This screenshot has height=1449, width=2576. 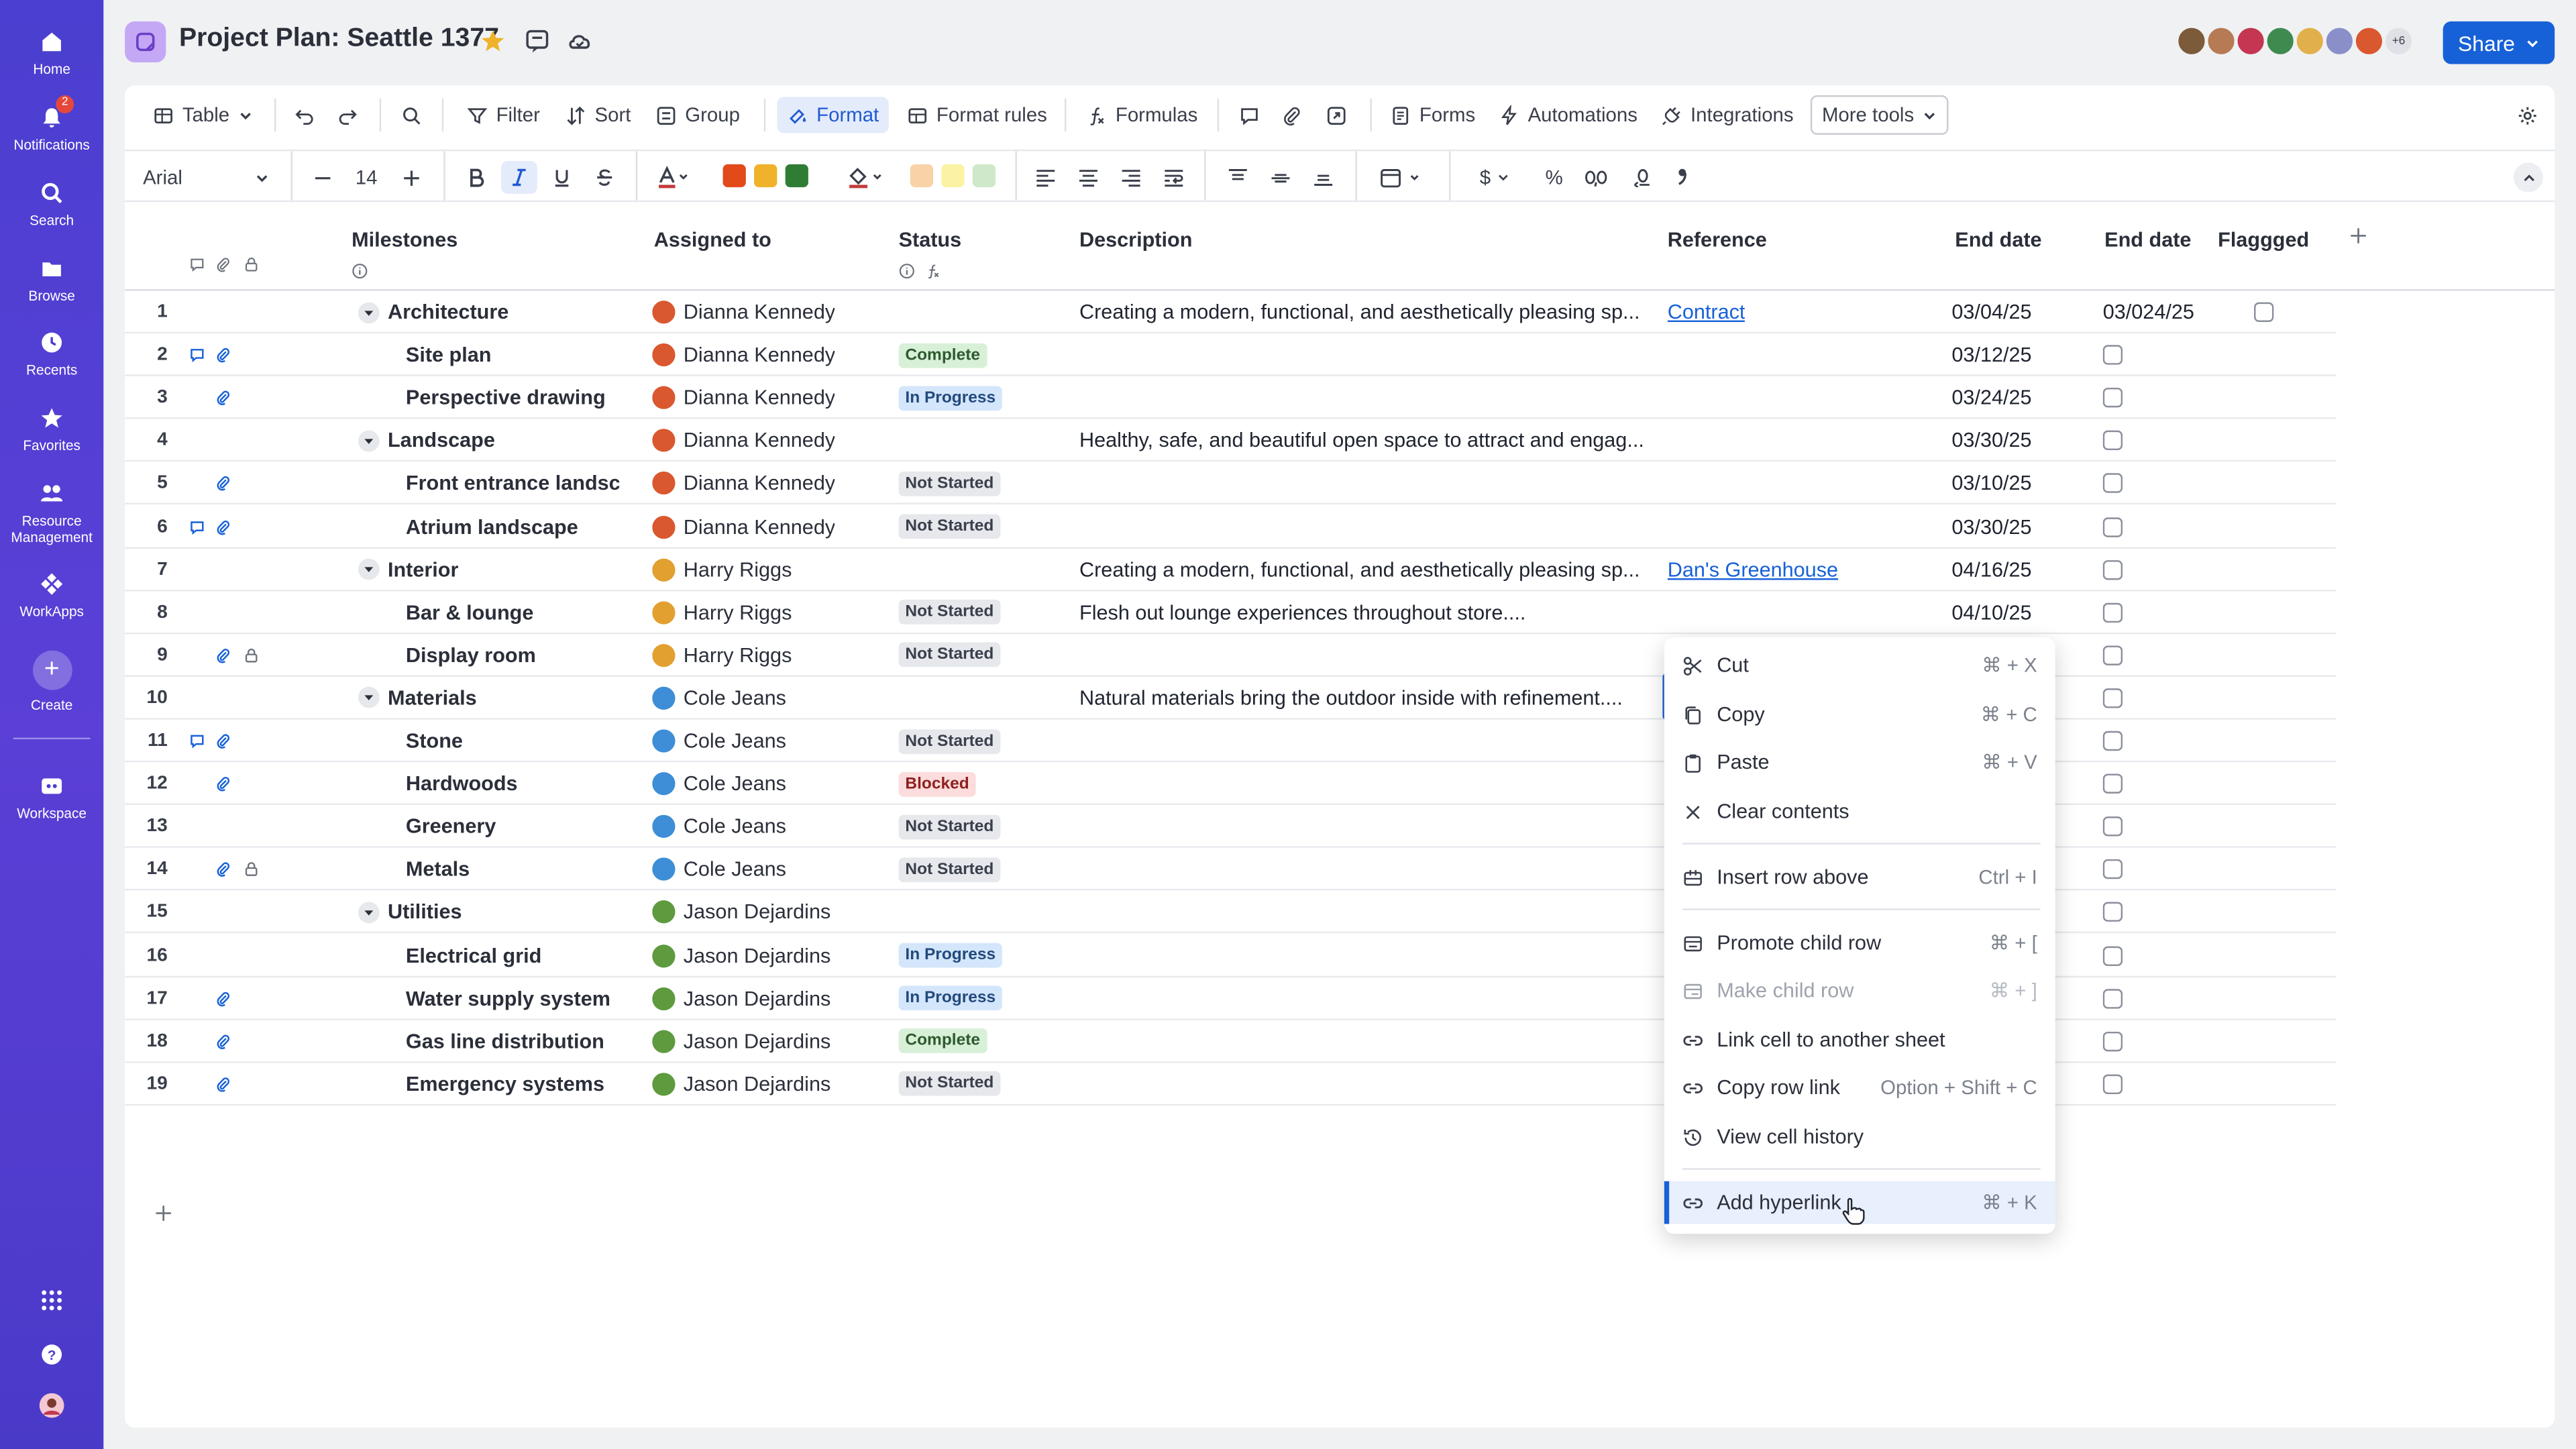 What do you see at coordinates (1682, 177) in the screenshot?
I see `quote-format-button` at bounding box center [1682, 177].